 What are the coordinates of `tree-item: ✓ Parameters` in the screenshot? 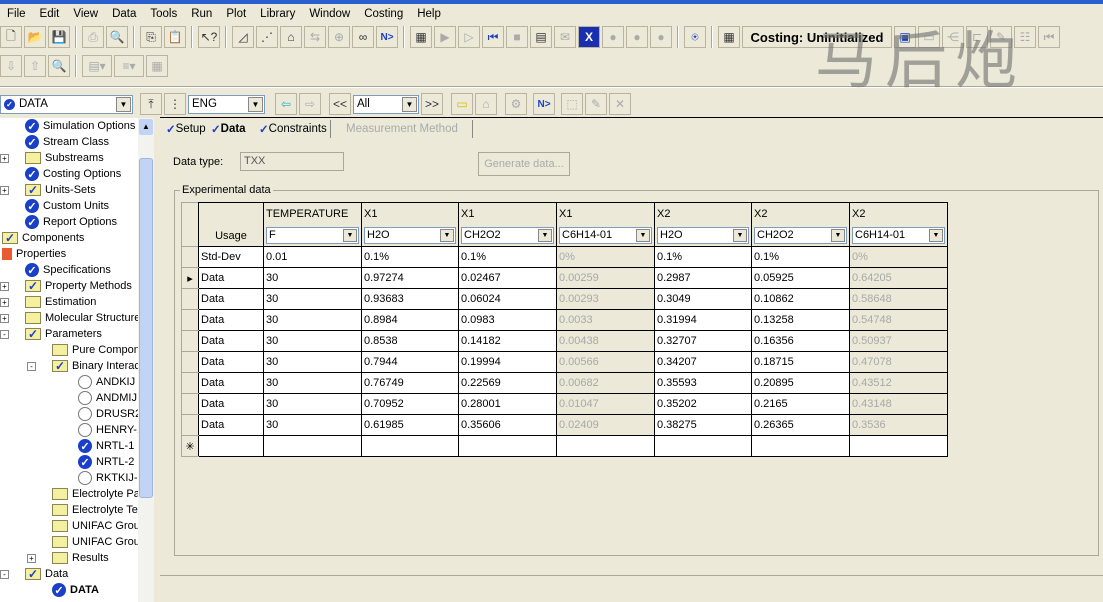 It's located at (63, 334).